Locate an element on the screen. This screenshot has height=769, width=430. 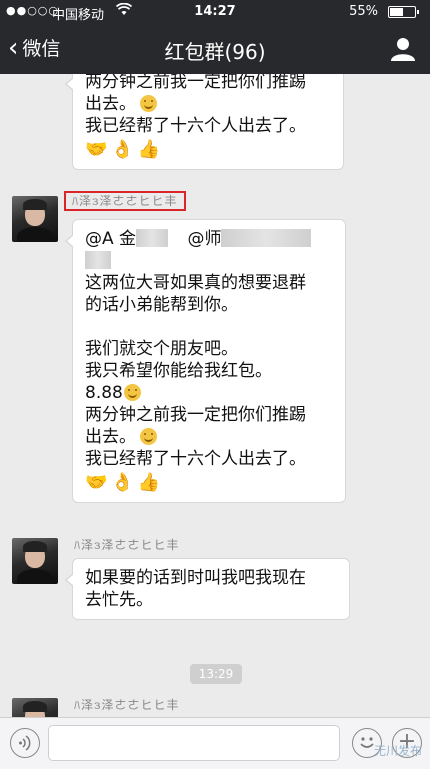
battery-percent: 55% is located at coordinates (363, 11).